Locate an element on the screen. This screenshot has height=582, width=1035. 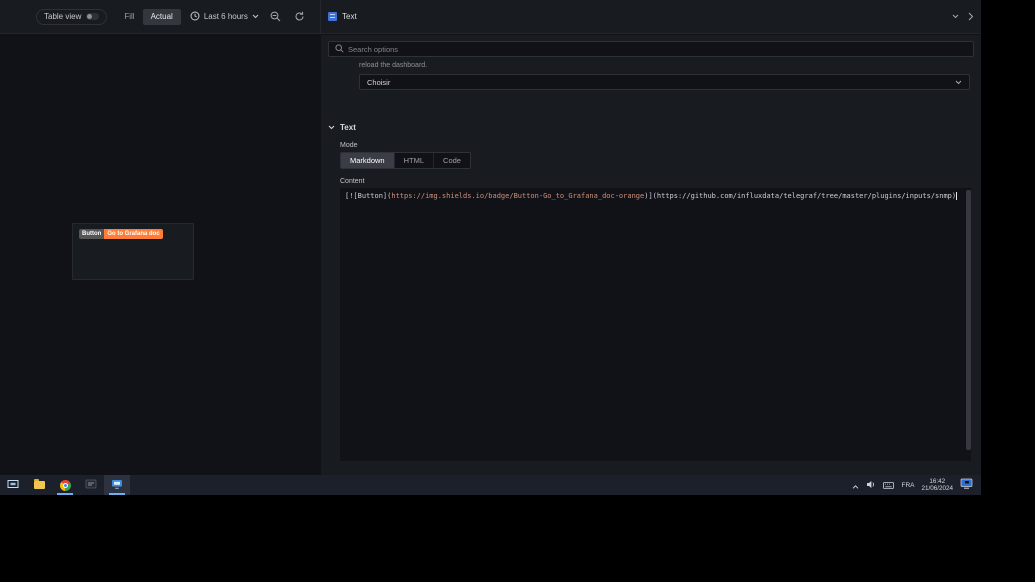
code-token: [![Button]( is located at coordinates (368, 196).